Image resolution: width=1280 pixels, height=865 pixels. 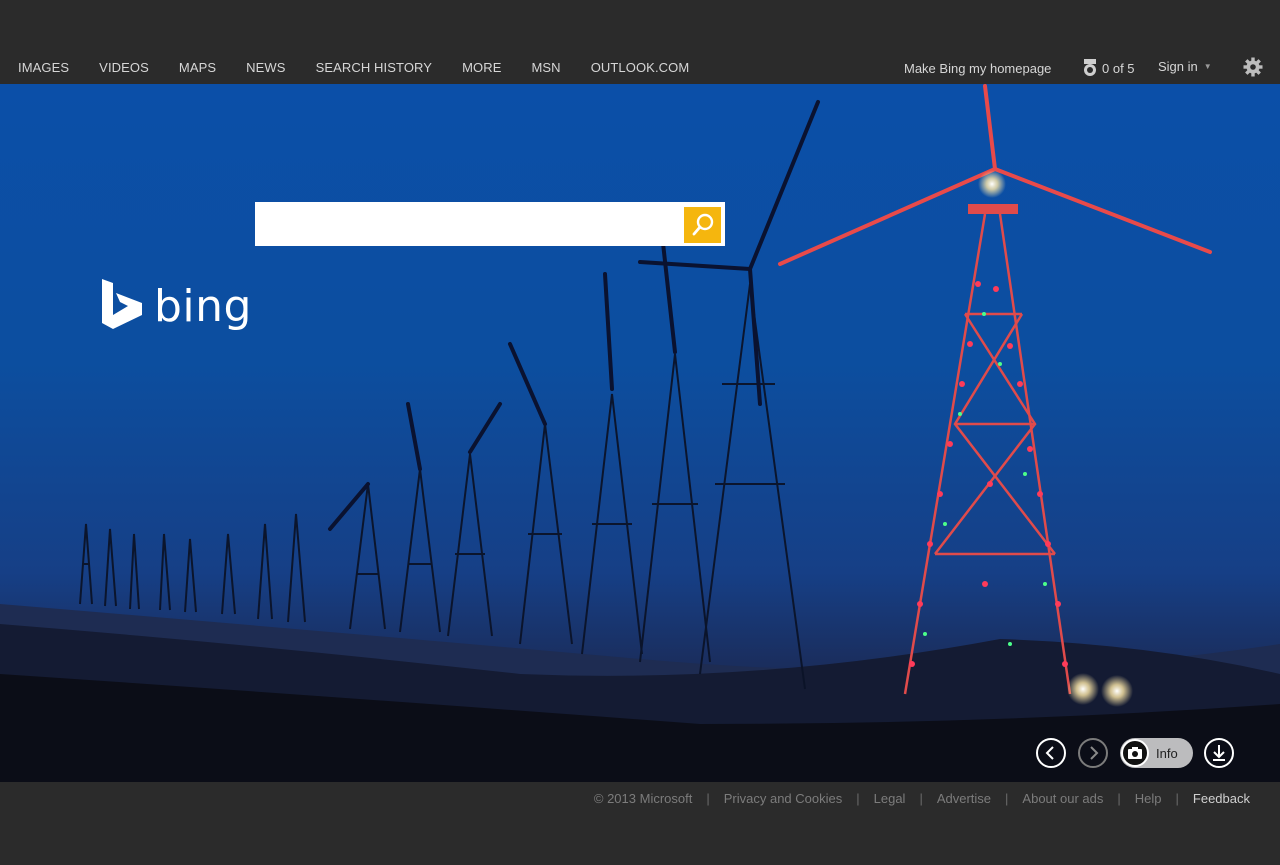 I want to click on chevron-left-icon, so click(x=1049, y=753).